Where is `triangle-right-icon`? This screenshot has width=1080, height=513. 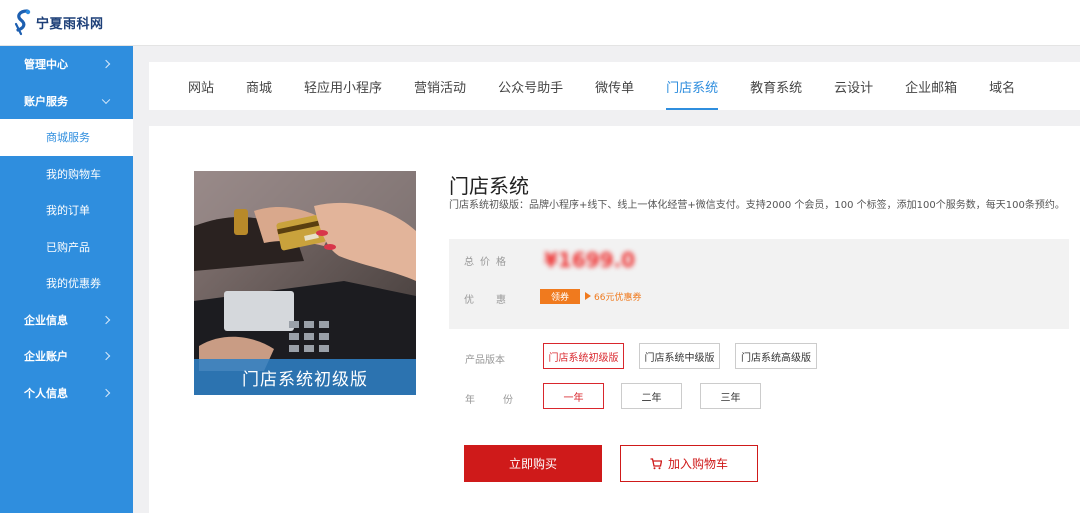 triangle-right-icon is located at coordinates (588, 296).